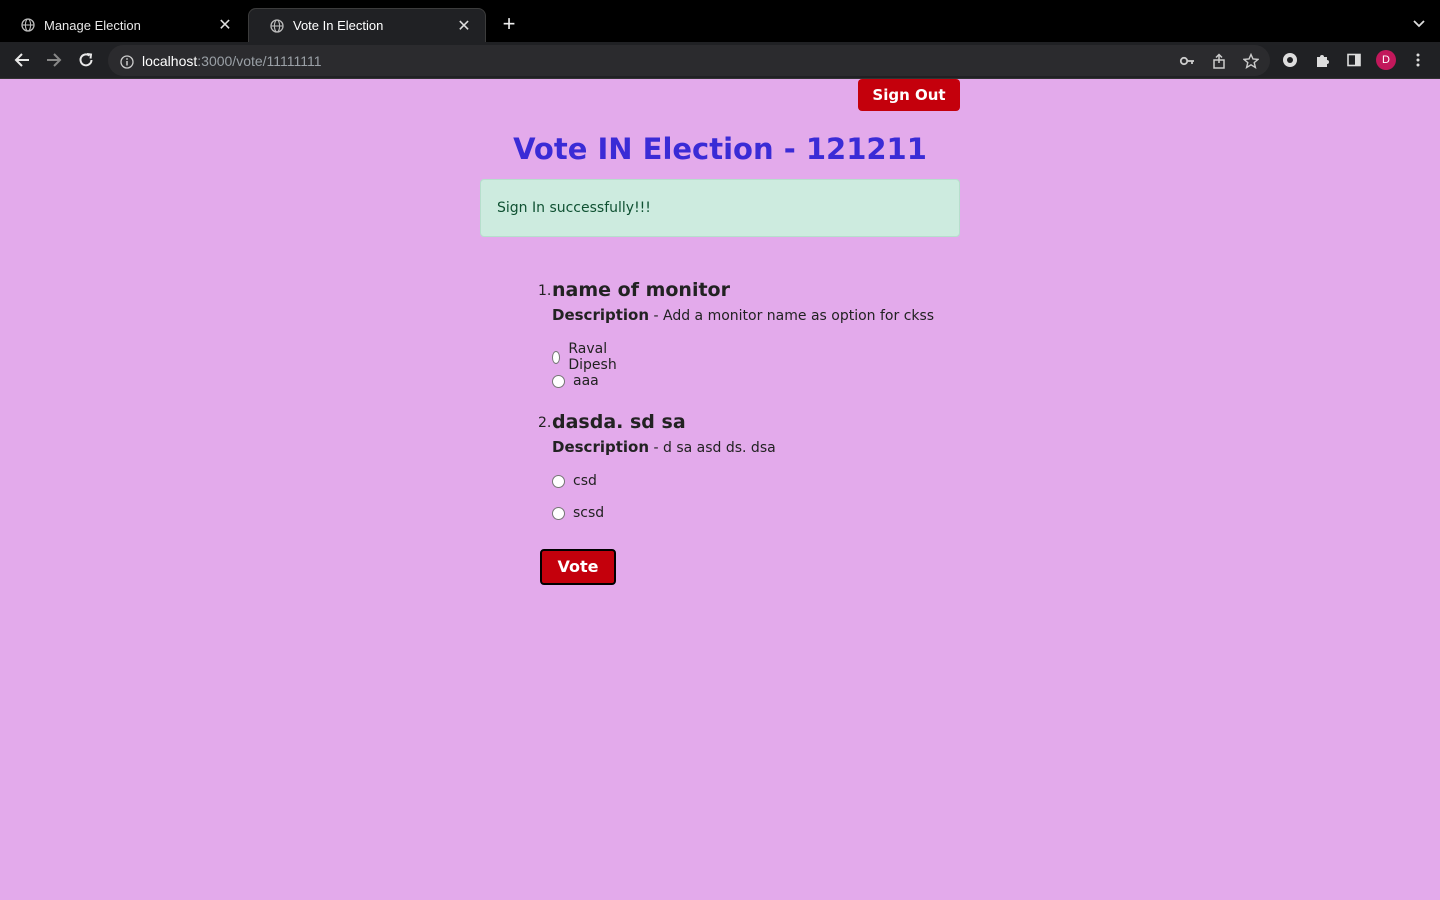  Describe the element at coordinates (86, 60) in the screenshot. I see `reload-icon` at that location.